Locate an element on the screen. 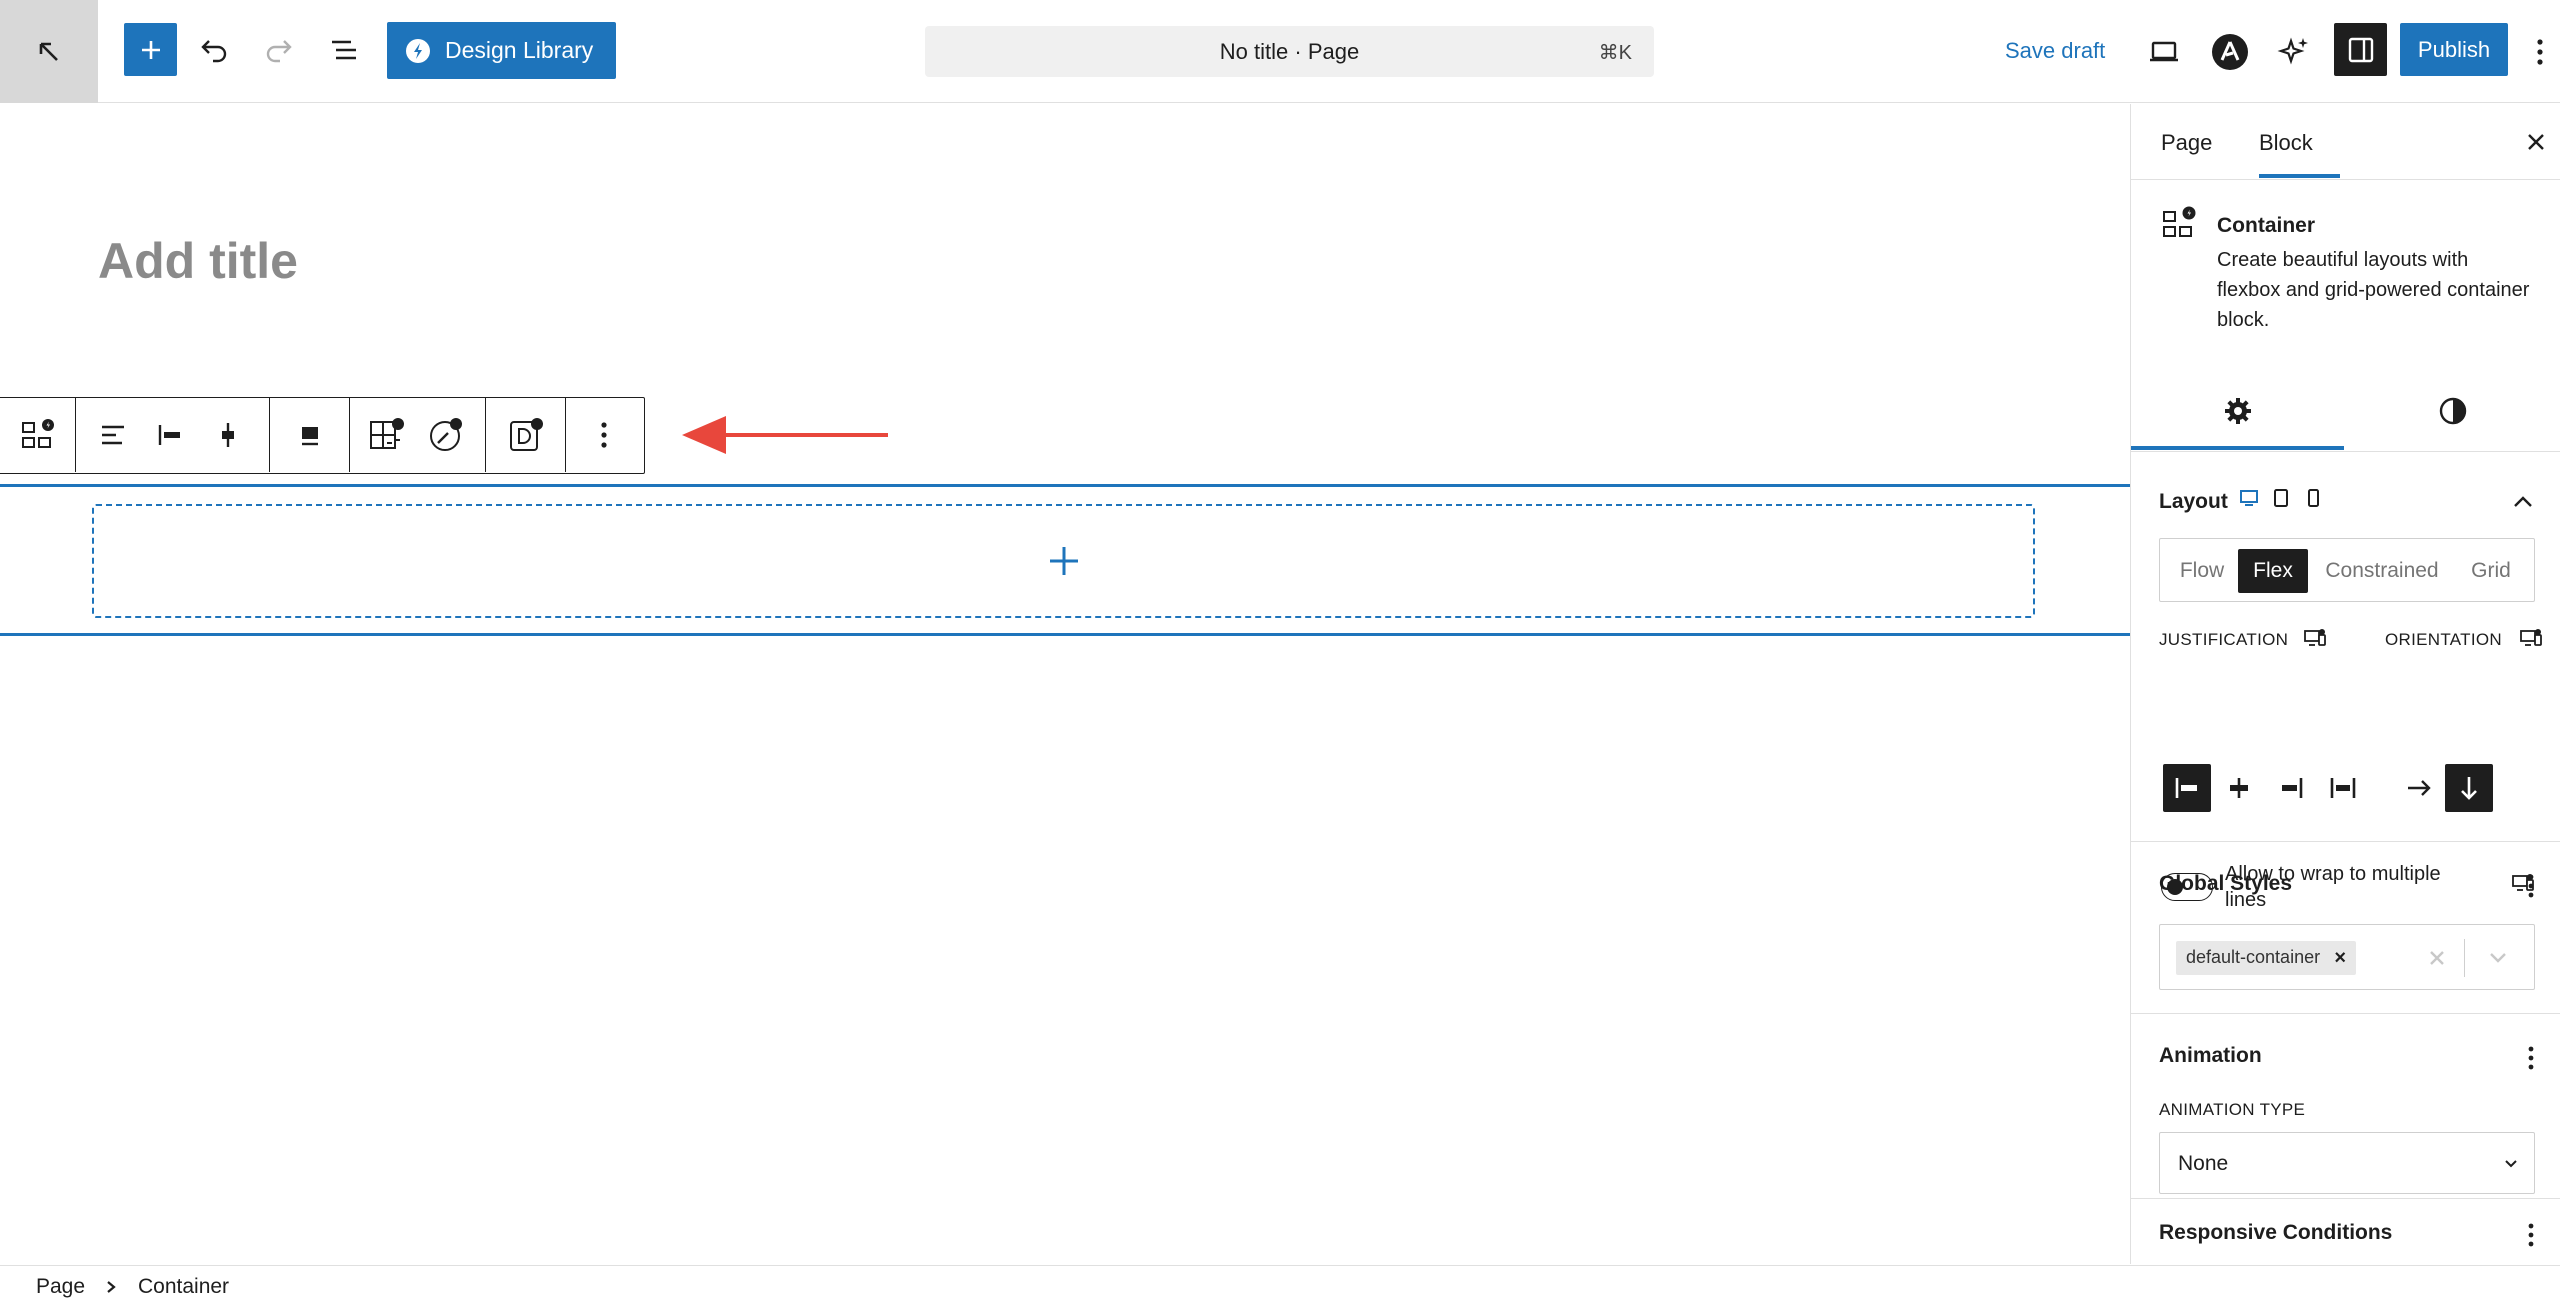 The width and height of the screenshot is (2560, 1302). add-block-button is located at coordinates (150, 49).